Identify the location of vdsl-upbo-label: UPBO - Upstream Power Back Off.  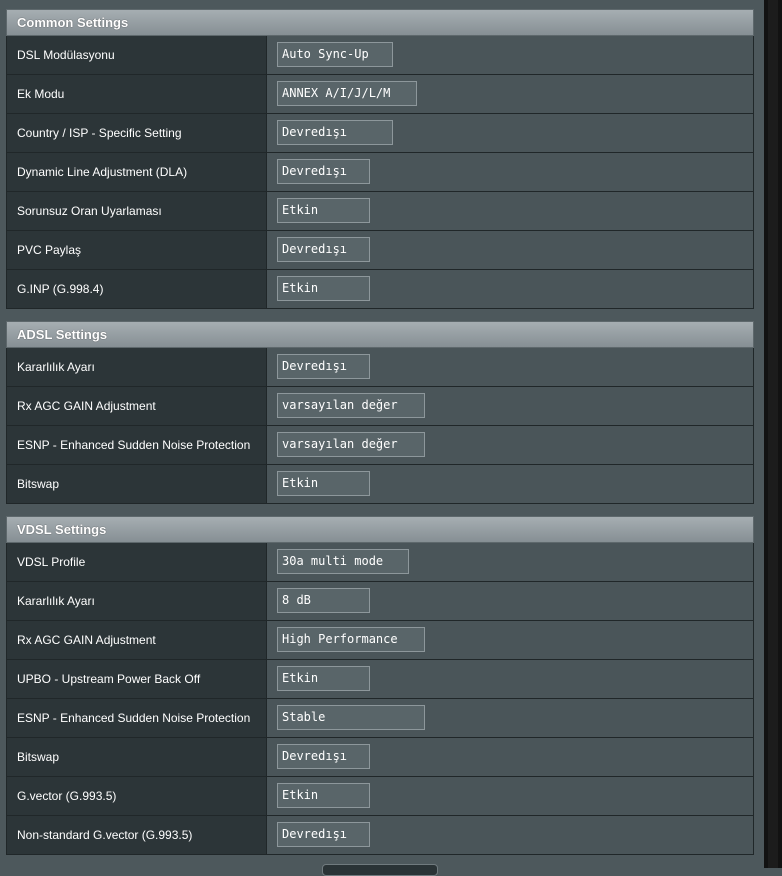
(137, 679).